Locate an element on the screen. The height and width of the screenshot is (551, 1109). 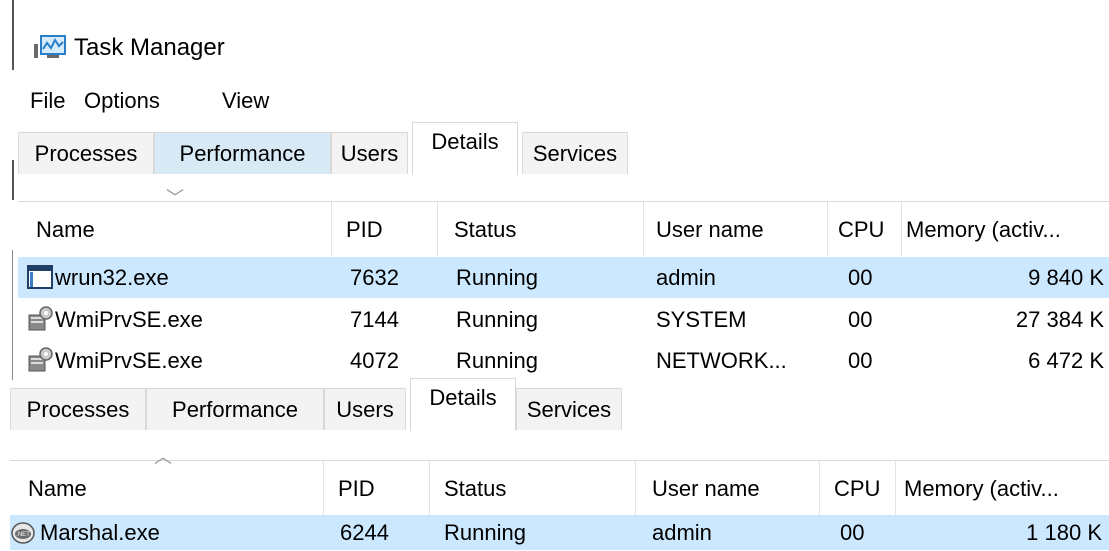
task-manager-icon is located at coordinates (49, 47).